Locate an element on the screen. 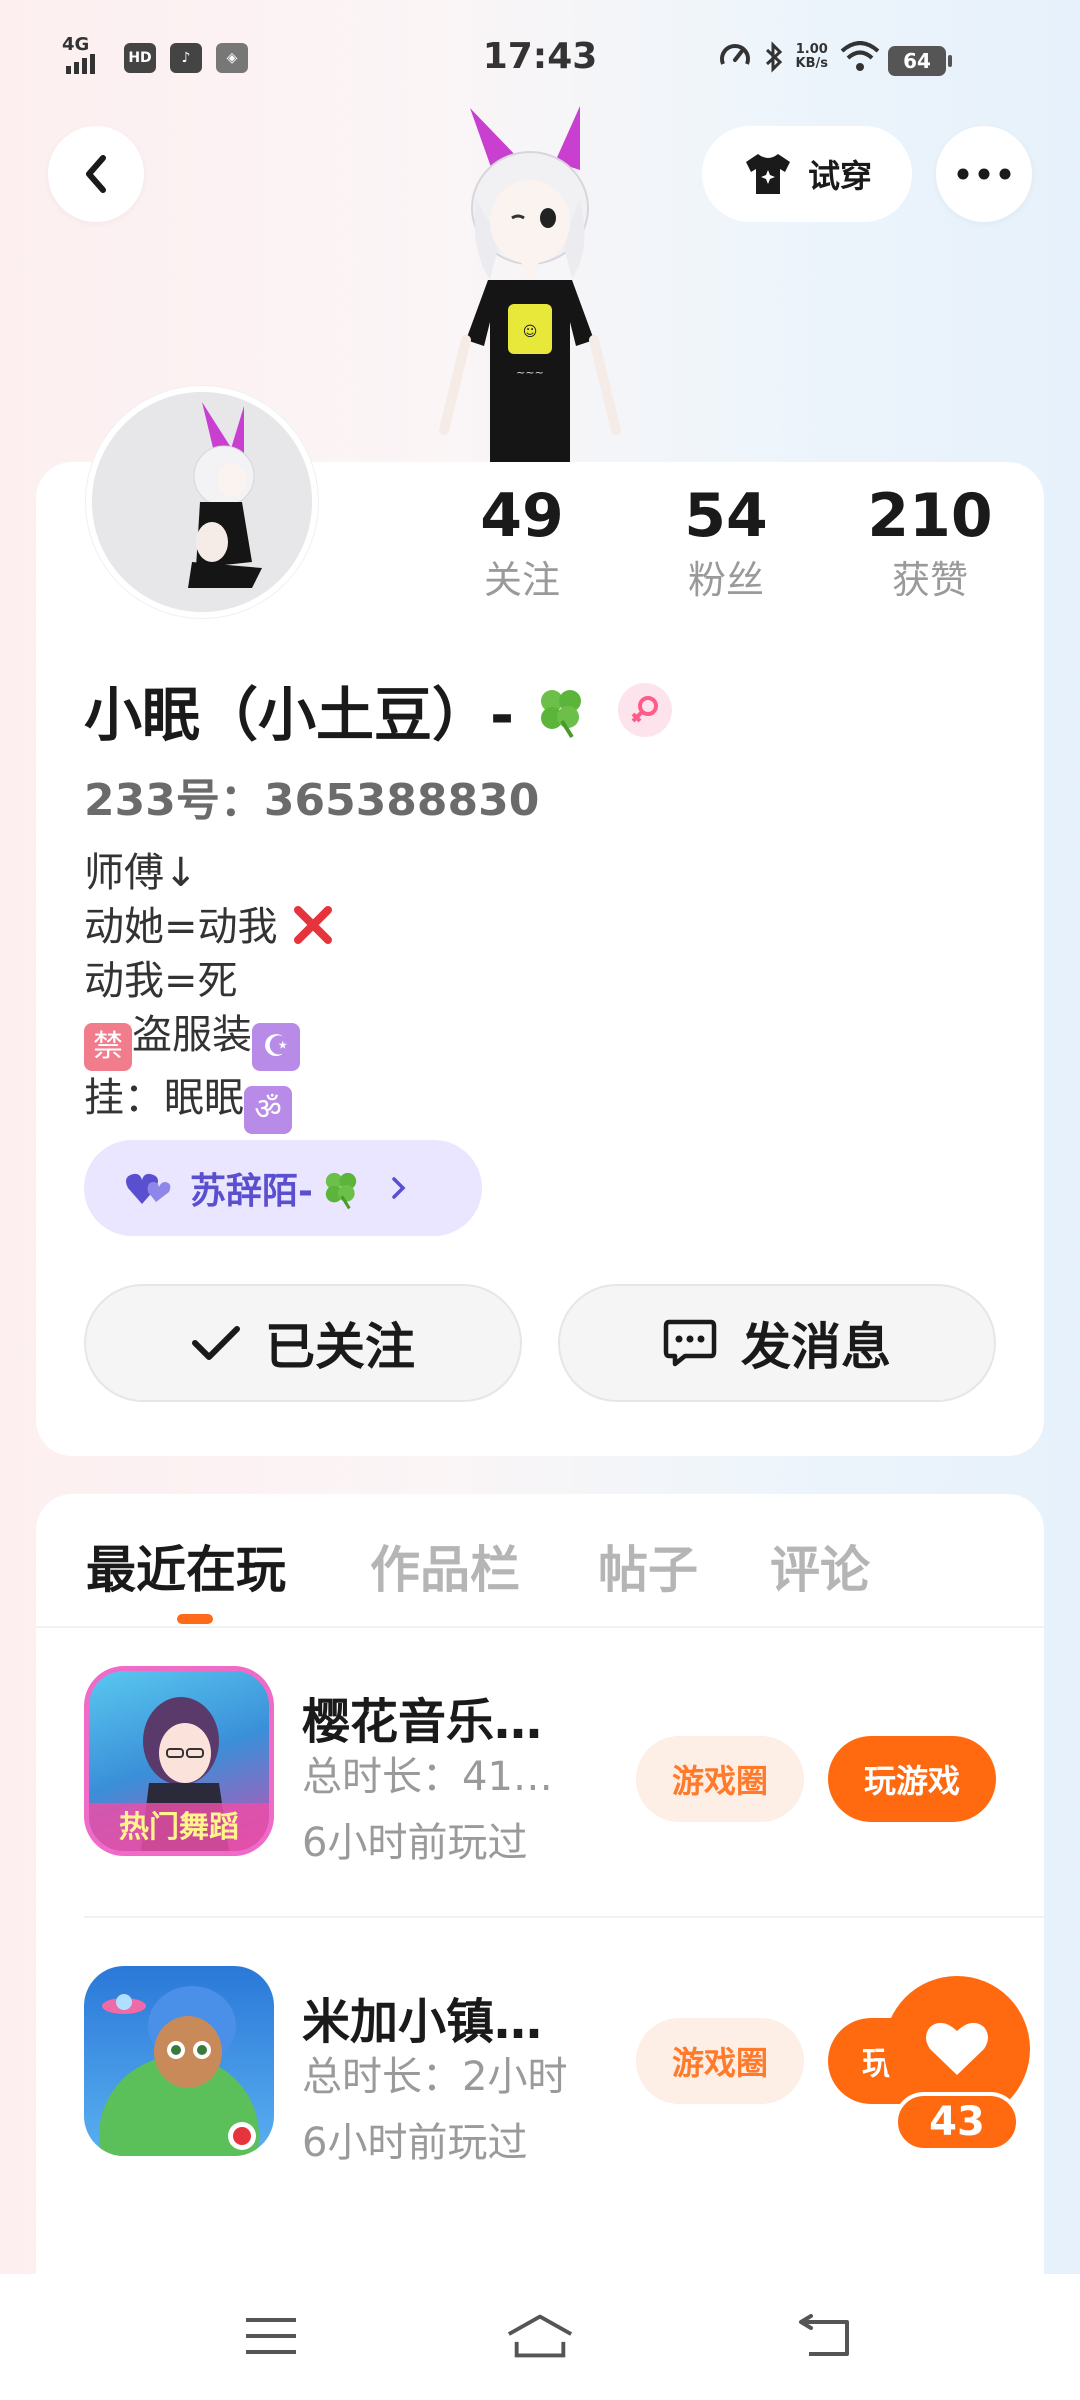 Image resolution: width=1080 pixels, height=2400 pixels. followed-label: 已关注 is located at coordinates (340, 1347).